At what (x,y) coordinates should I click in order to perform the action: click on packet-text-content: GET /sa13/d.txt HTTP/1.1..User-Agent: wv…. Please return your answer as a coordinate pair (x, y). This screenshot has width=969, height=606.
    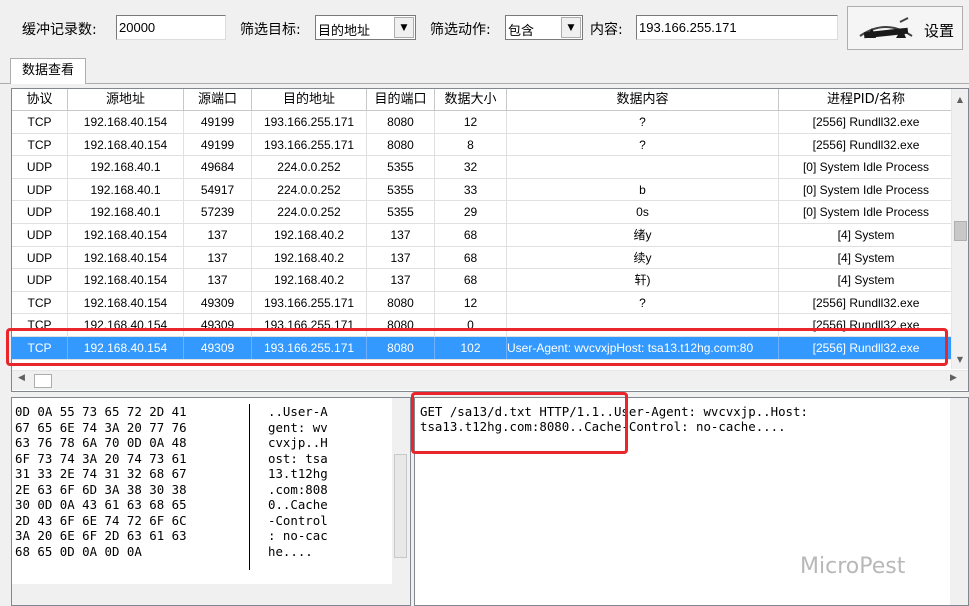
    Looking at the image, I should click on (618, 419).